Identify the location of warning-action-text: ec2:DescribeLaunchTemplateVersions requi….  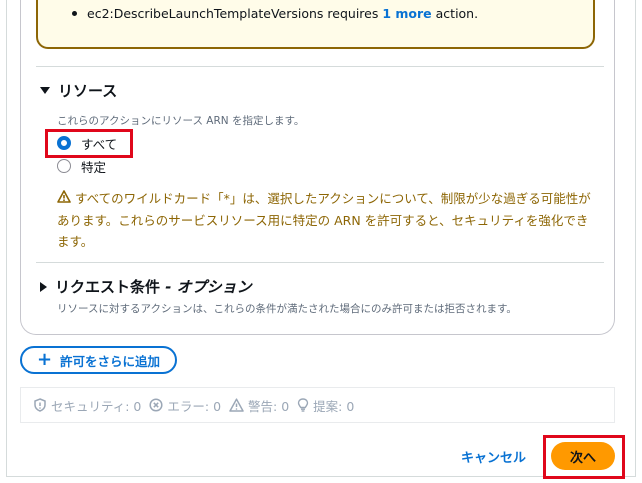
(235, 13).